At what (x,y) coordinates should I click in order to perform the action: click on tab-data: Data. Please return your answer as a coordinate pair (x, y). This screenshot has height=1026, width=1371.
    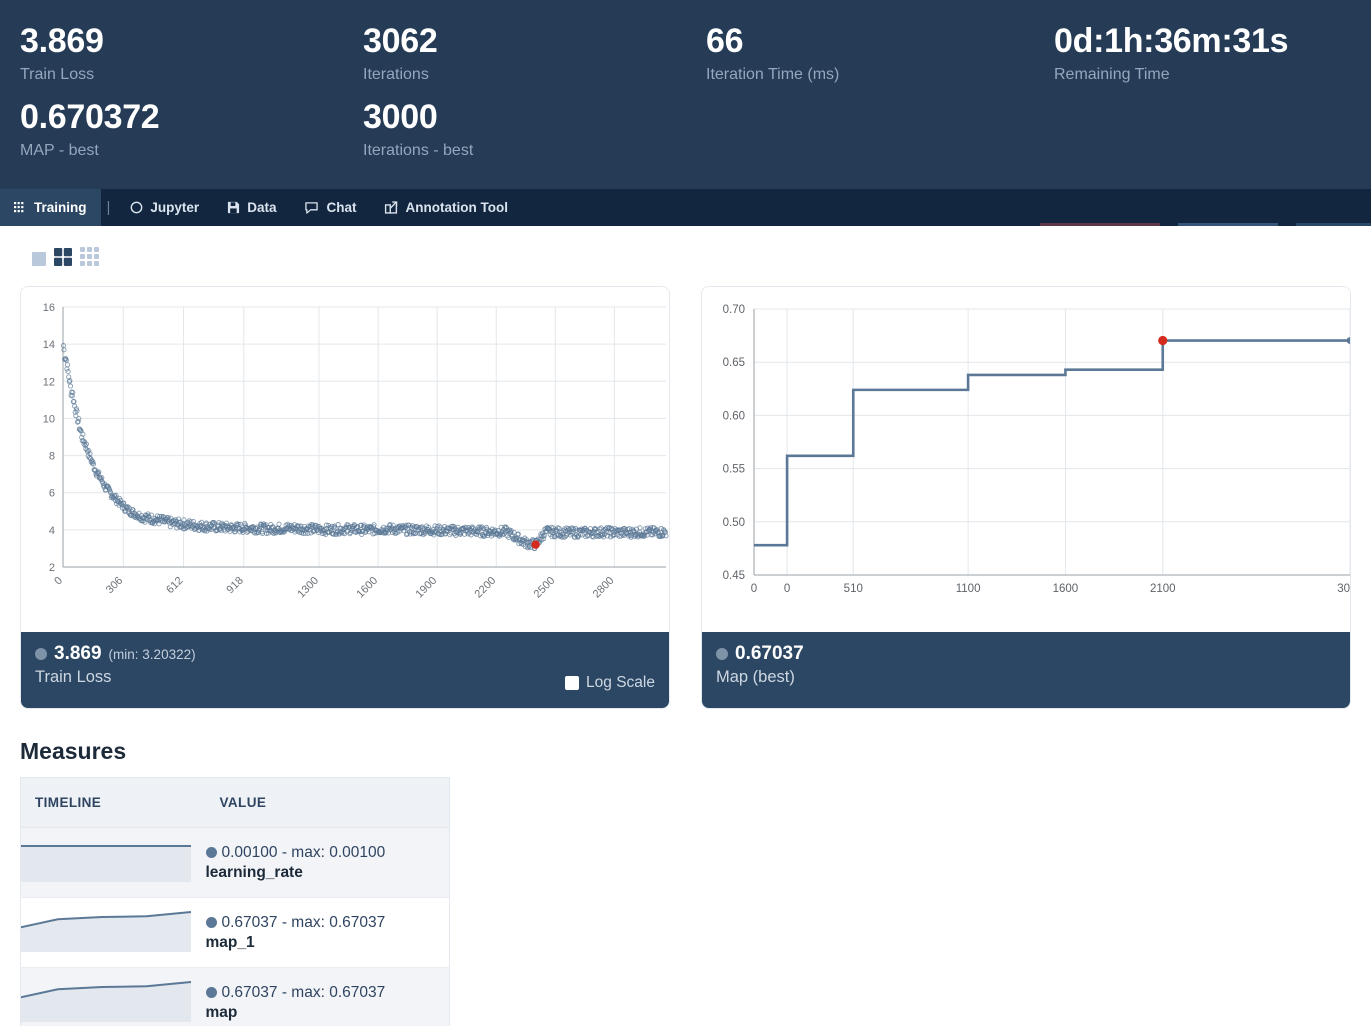
    Looking at the image, I should click on (251, 207).